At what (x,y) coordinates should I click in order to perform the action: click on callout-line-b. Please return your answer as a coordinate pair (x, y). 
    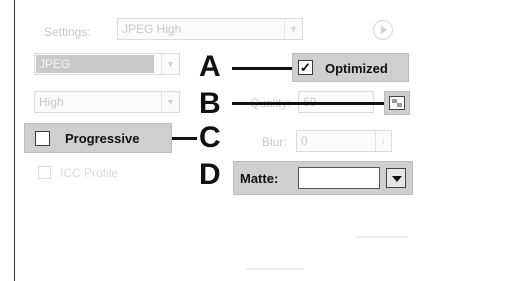
    Looking at the image, I should click on (308, 103).